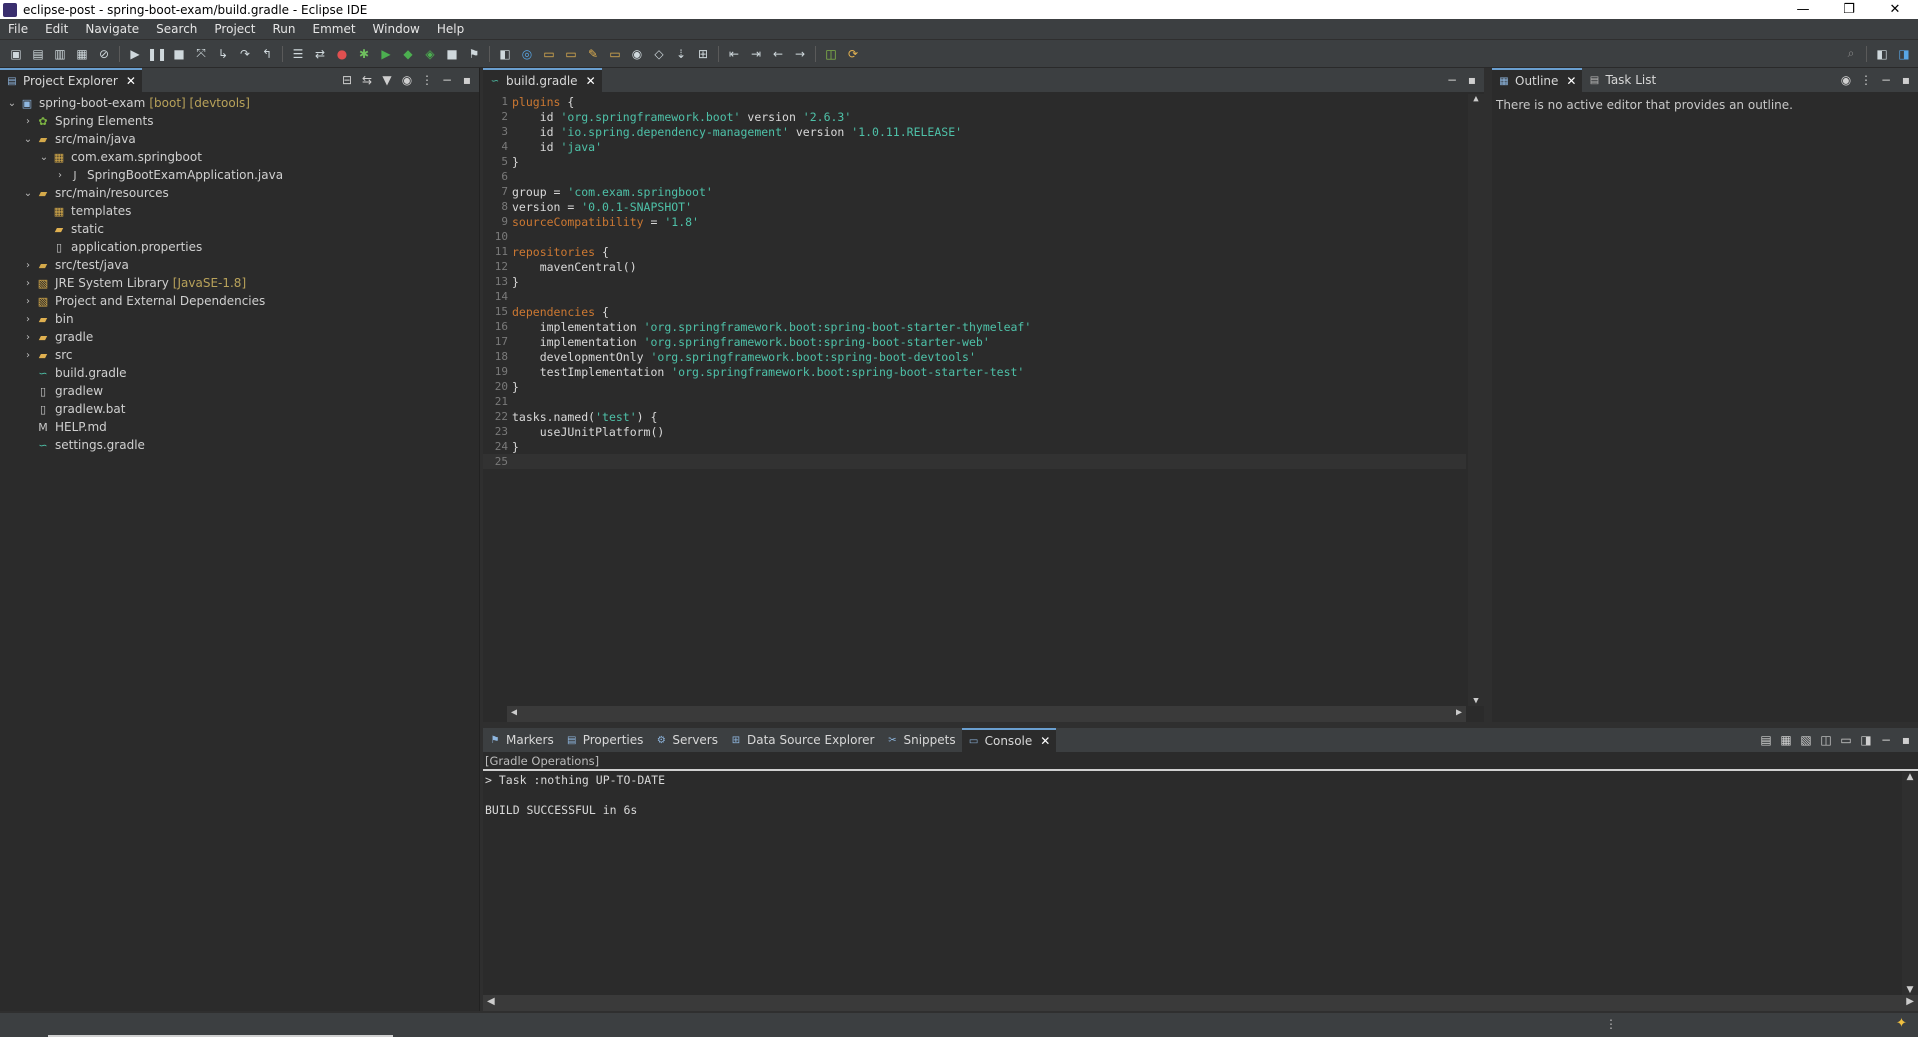  I want to click on vertical-scrollbar: ▲ ▼, so click(1476, 400).